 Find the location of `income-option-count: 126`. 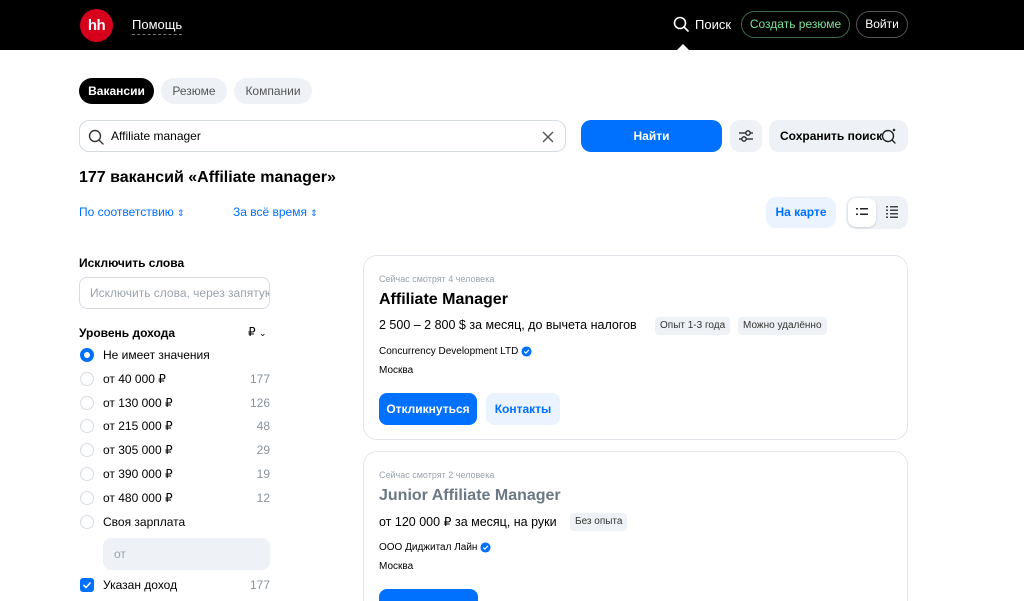

income-option-count: 126 is located at coordinates (259, 403).